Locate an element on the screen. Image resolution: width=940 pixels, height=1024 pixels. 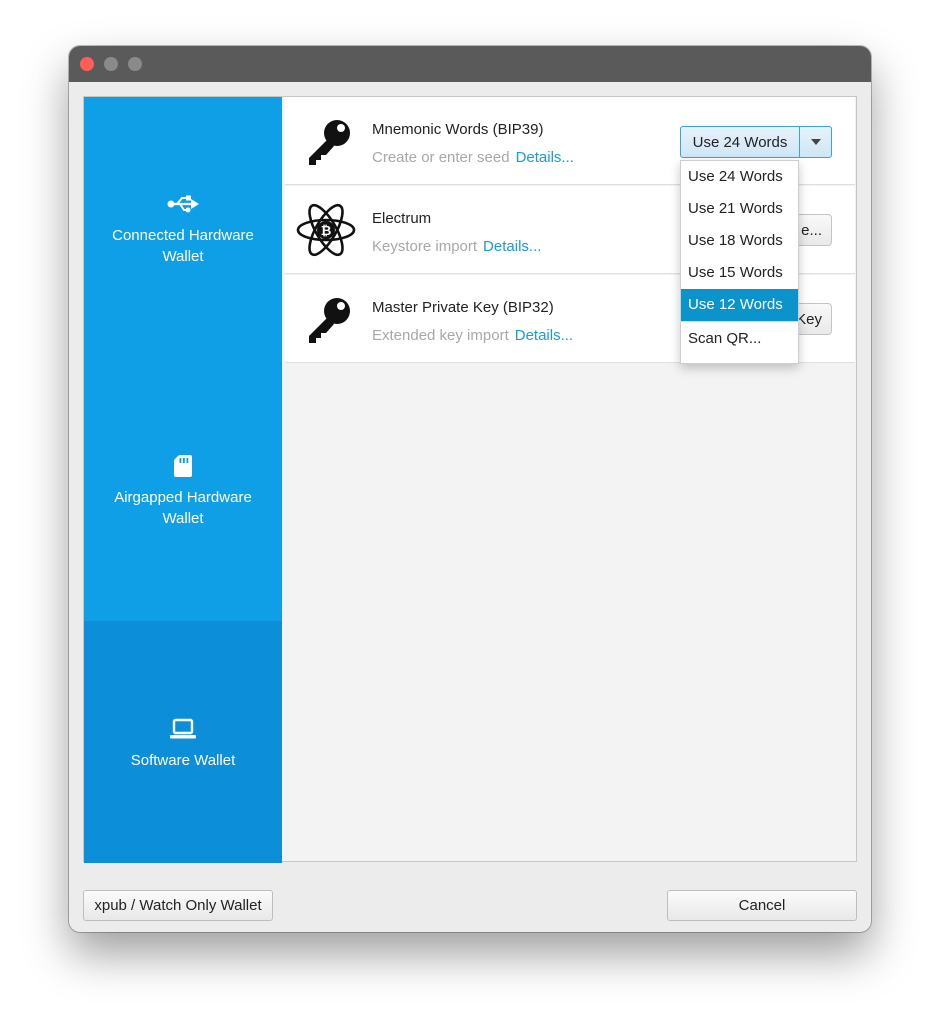
sidebar-item-connected-hardware: Connected Hardware Wallet is located at coordinates (183, 228).